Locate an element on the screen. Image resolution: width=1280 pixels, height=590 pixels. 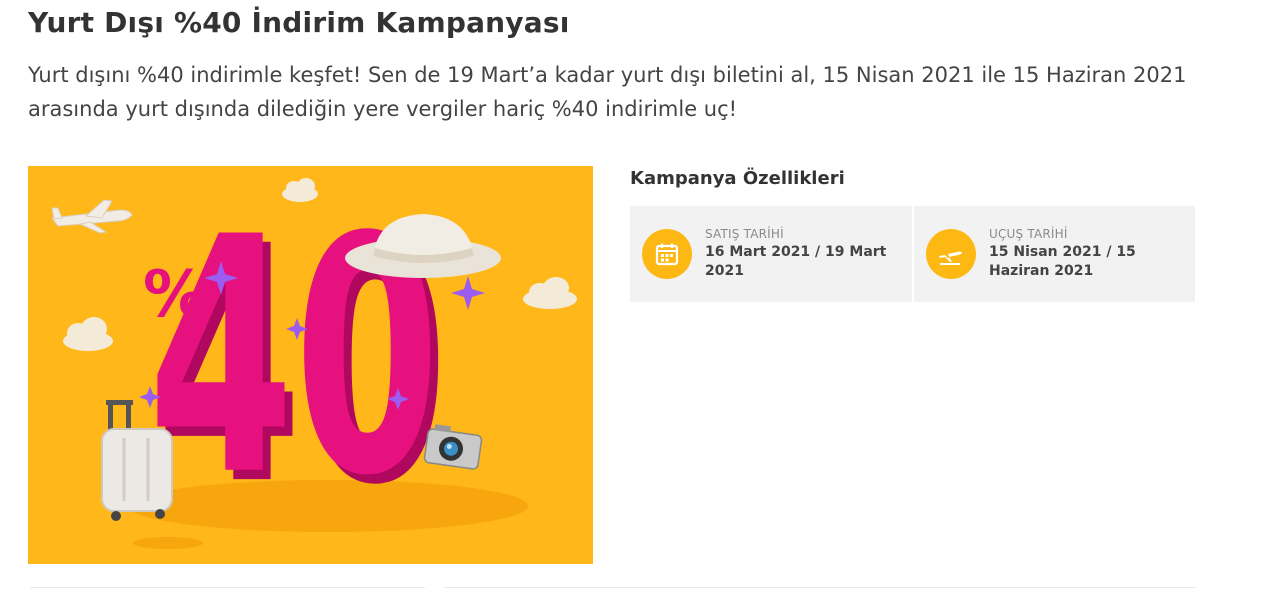
page-title: Yurt Dışı %40 İndirim Kampanyası is located at coordinates (299, 22).